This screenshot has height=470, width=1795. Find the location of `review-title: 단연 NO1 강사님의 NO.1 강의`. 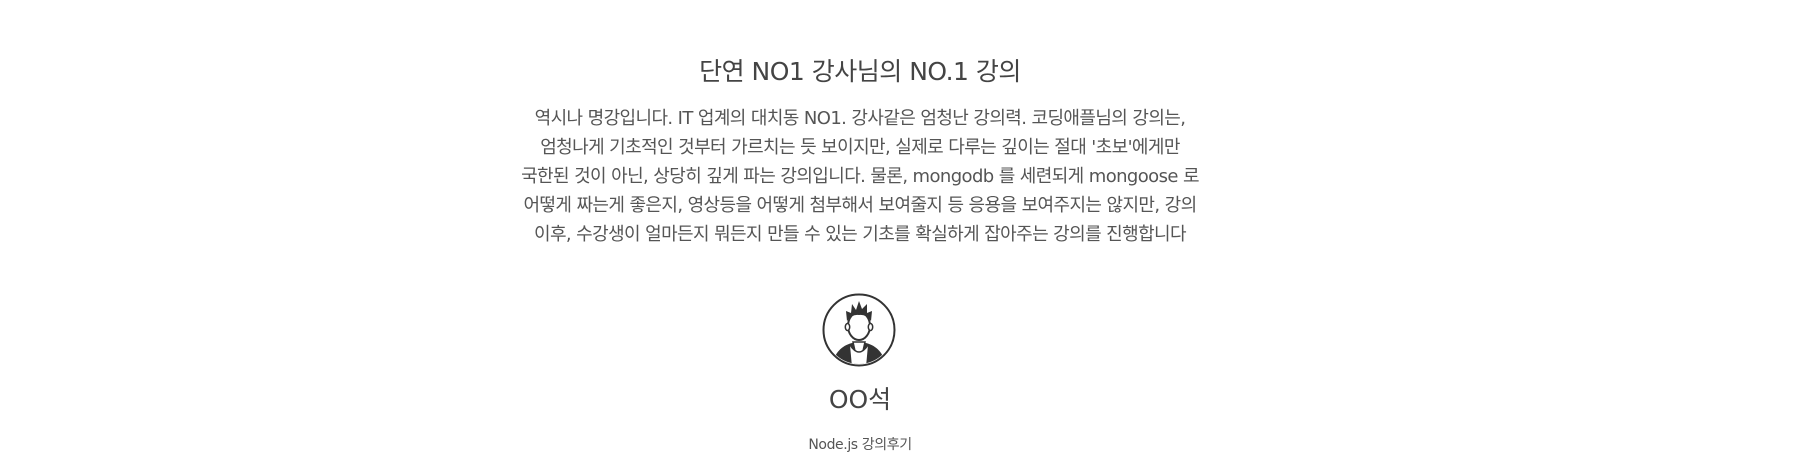

review-title: 단연 NO1 강사님의 NO.1 강의 is located at coordinates (860, 71).